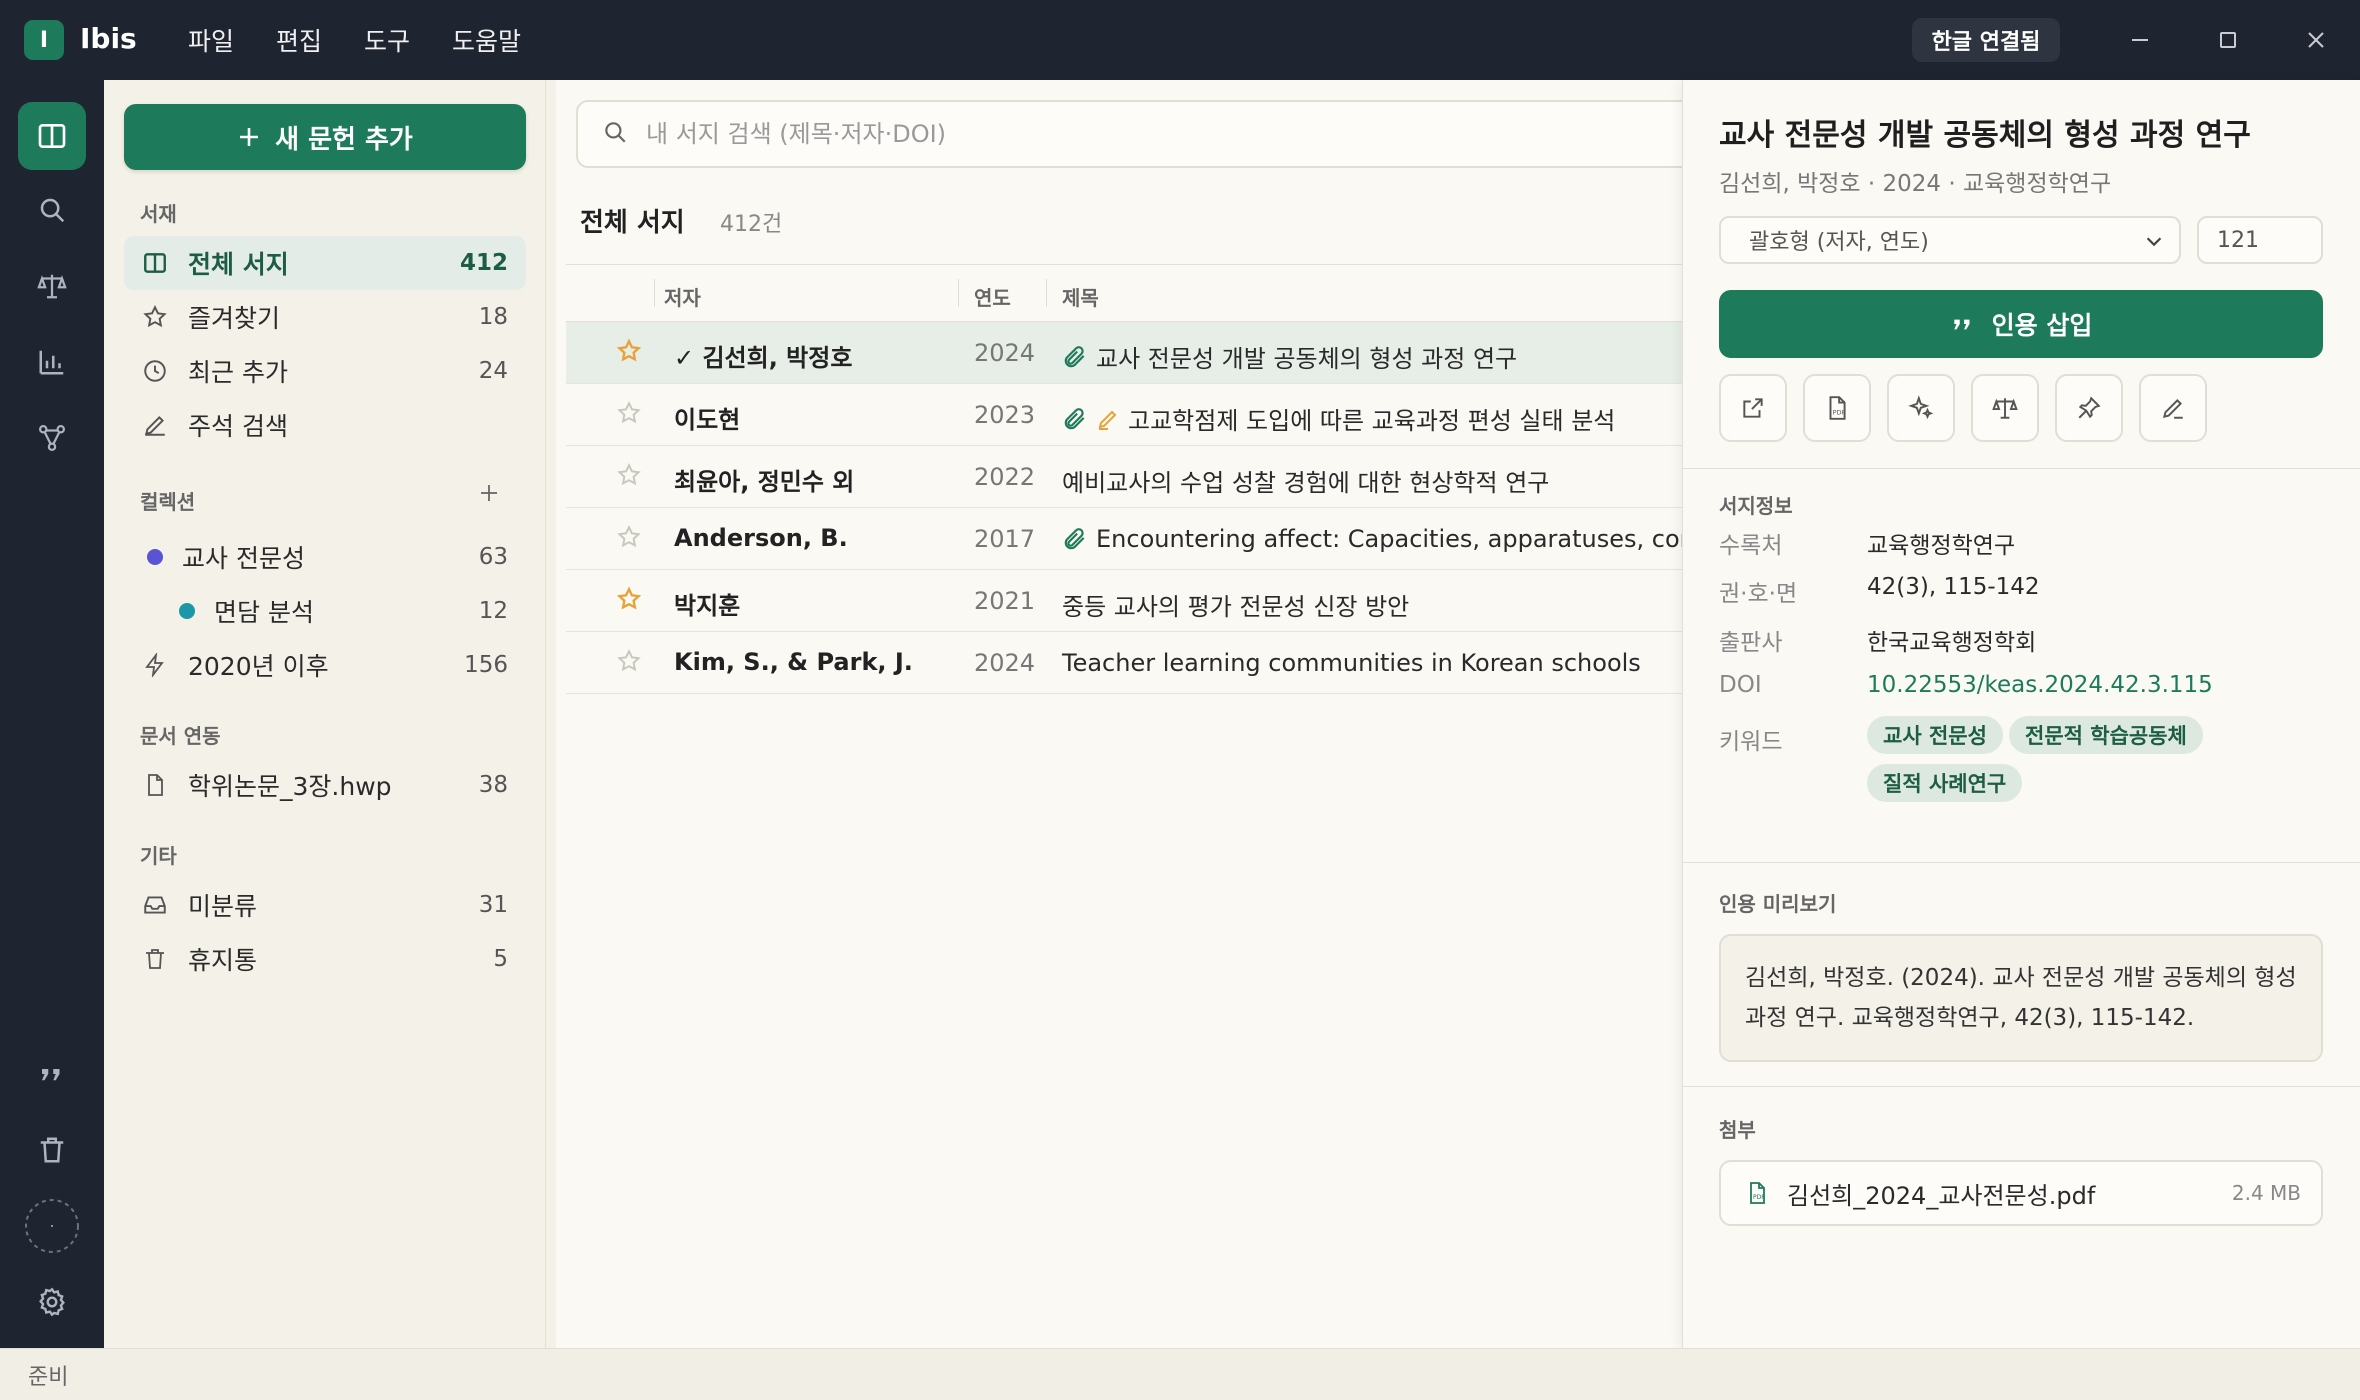 The image size is (2360, 1400). What do you see at coordinates (325, 665) in the screenshot?
I see `sidebar-item-smart-2020: 2020년 이후 156` at bounding box center [325, 665].